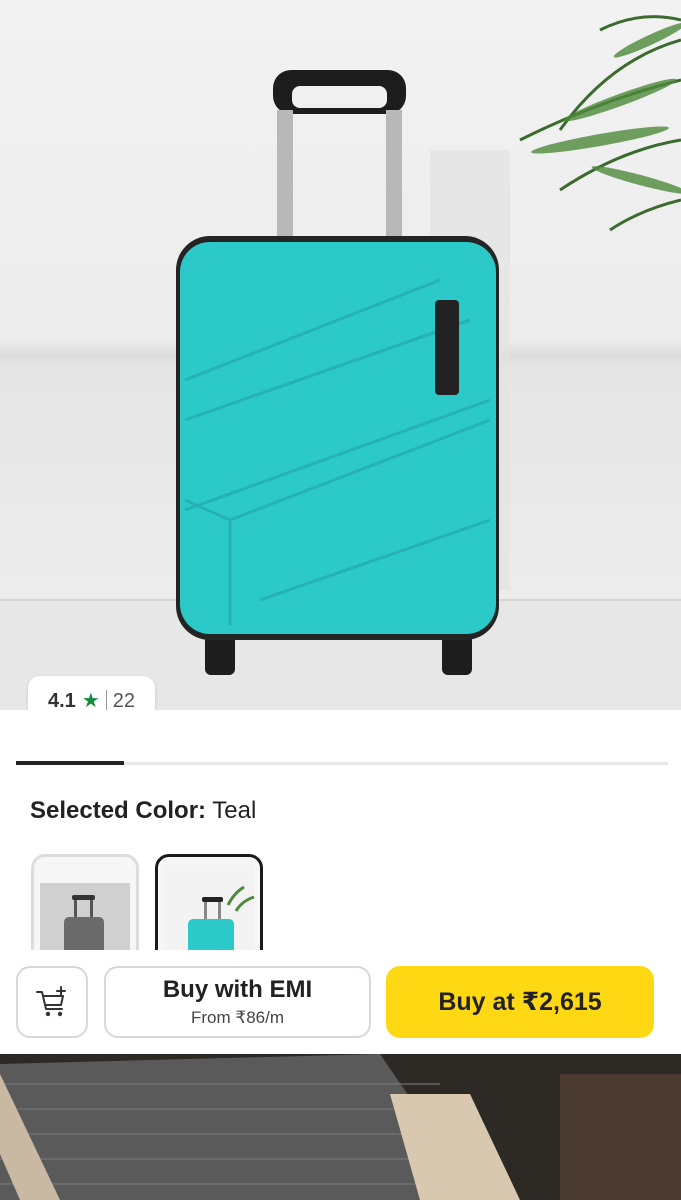  I want to click on background-texture, so click(340, 1127).